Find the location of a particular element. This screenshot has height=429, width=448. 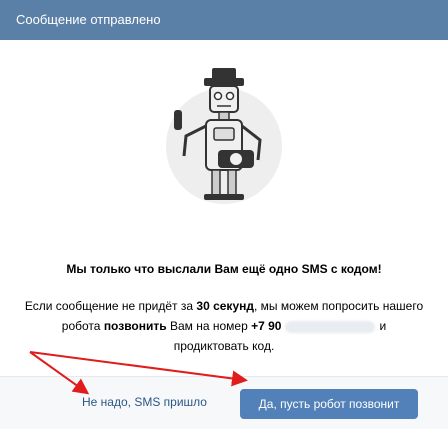

dialog-header: Сообщение отправлено is located at coordinates (224, 20).